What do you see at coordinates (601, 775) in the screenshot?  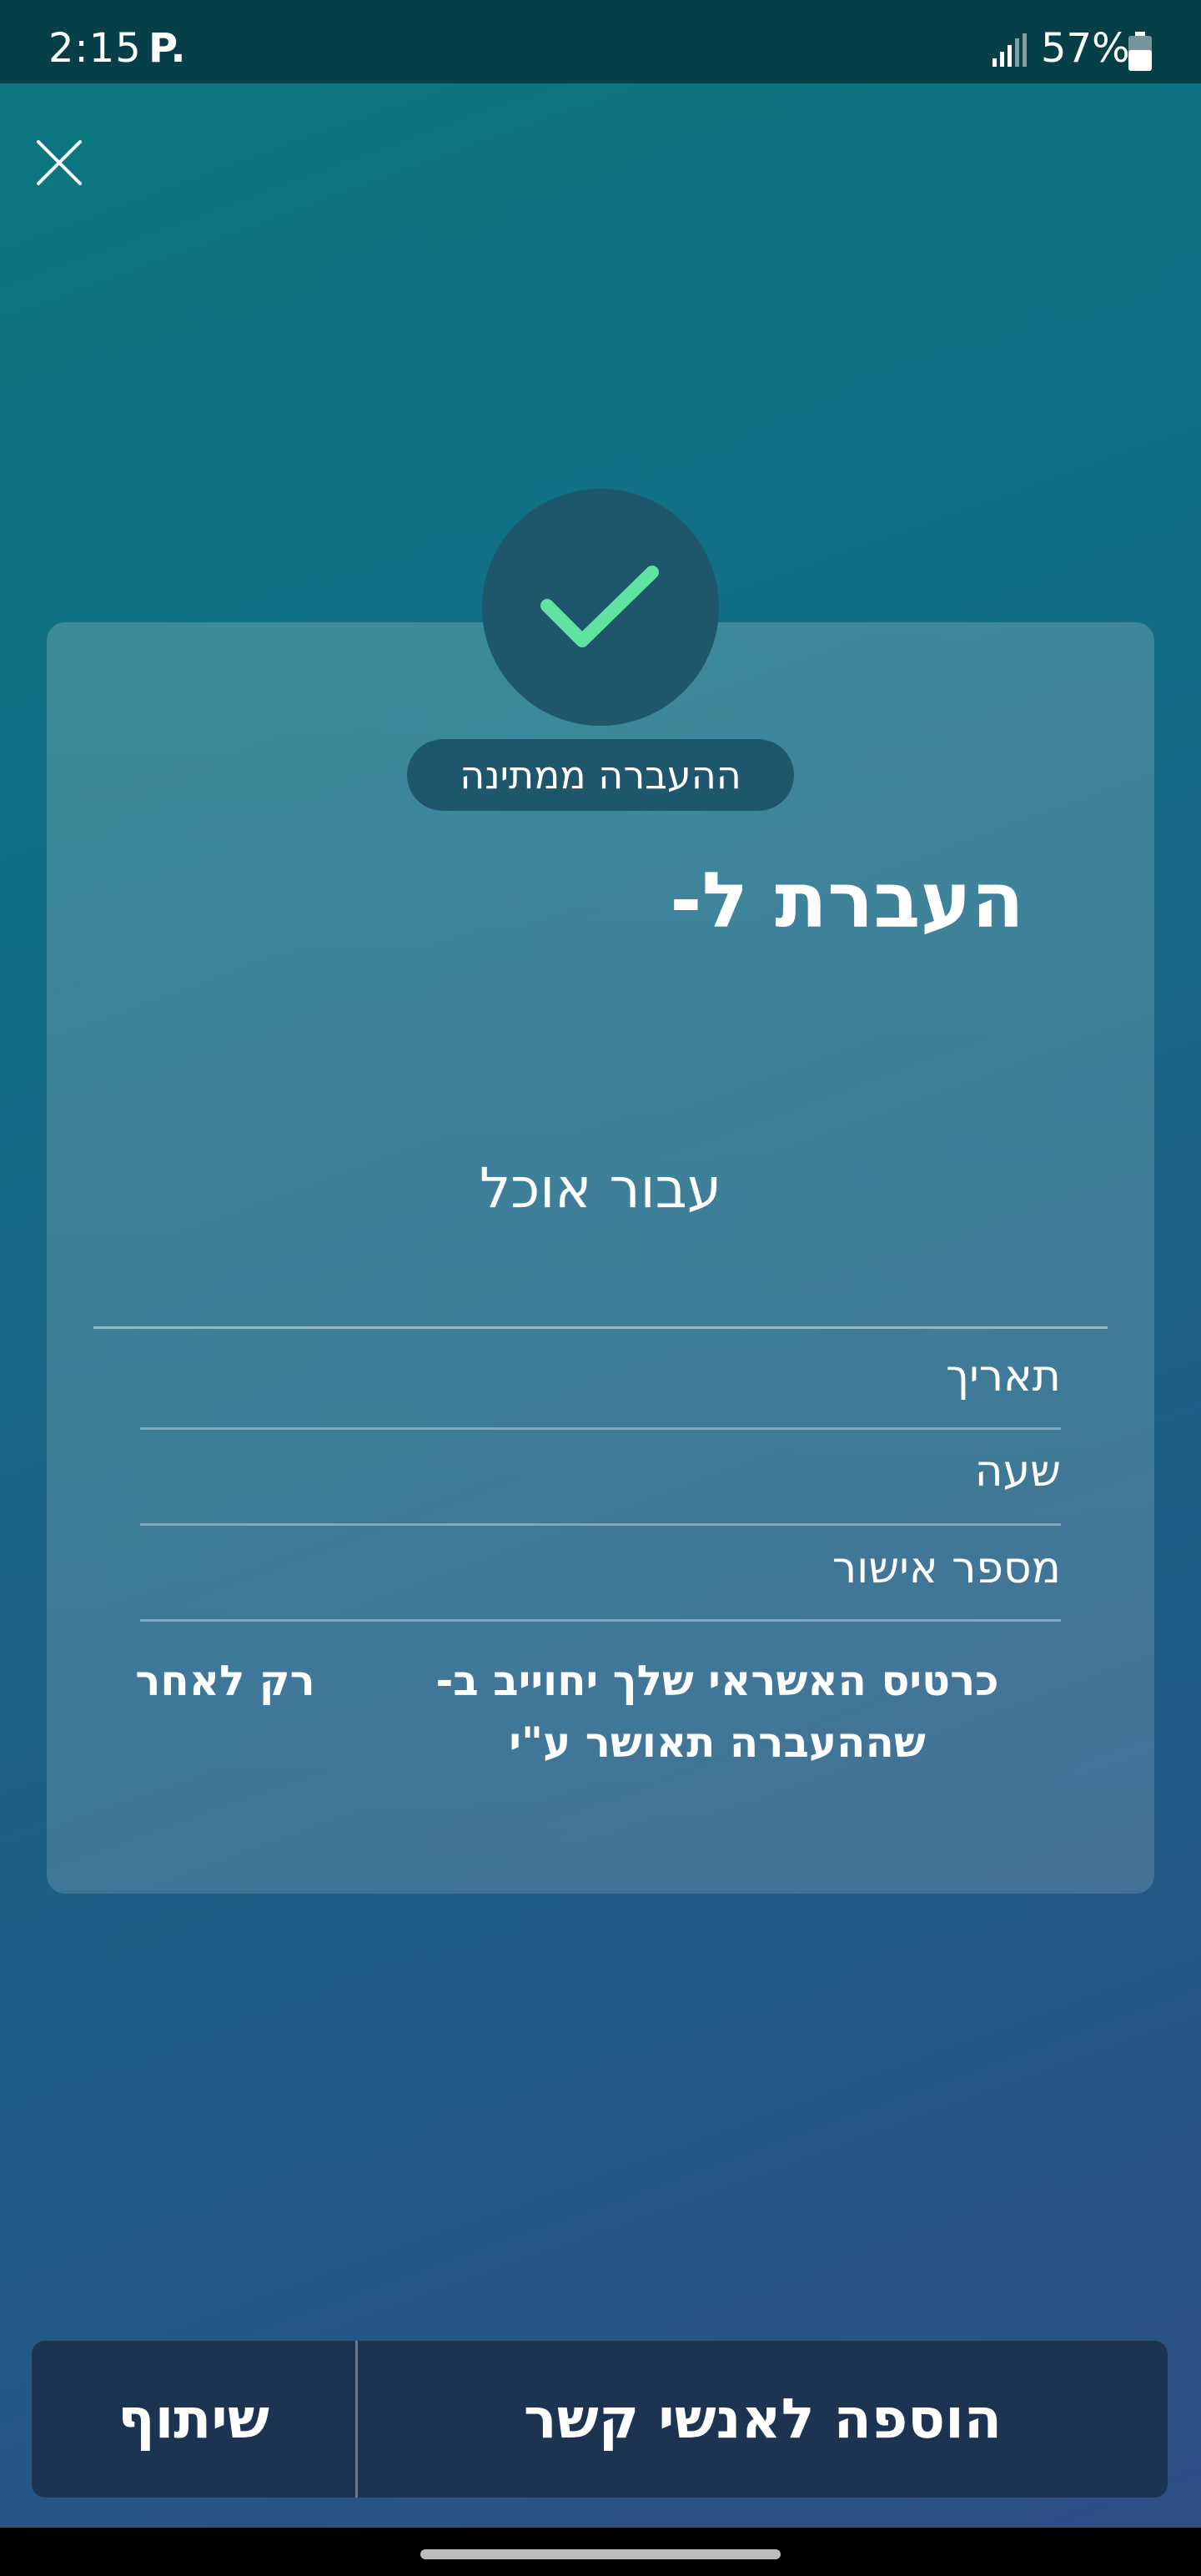 I see `status-badge: ההעברה ממתינה` at bounding box center [601, 775].